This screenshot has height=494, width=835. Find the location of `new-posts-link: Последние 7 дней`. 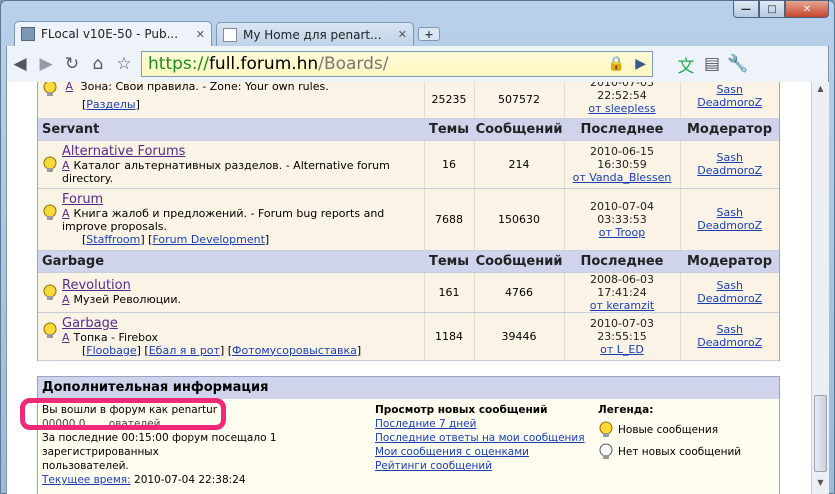

new-posts-link: Последние 7 дней is located at coordinates (480, 424).